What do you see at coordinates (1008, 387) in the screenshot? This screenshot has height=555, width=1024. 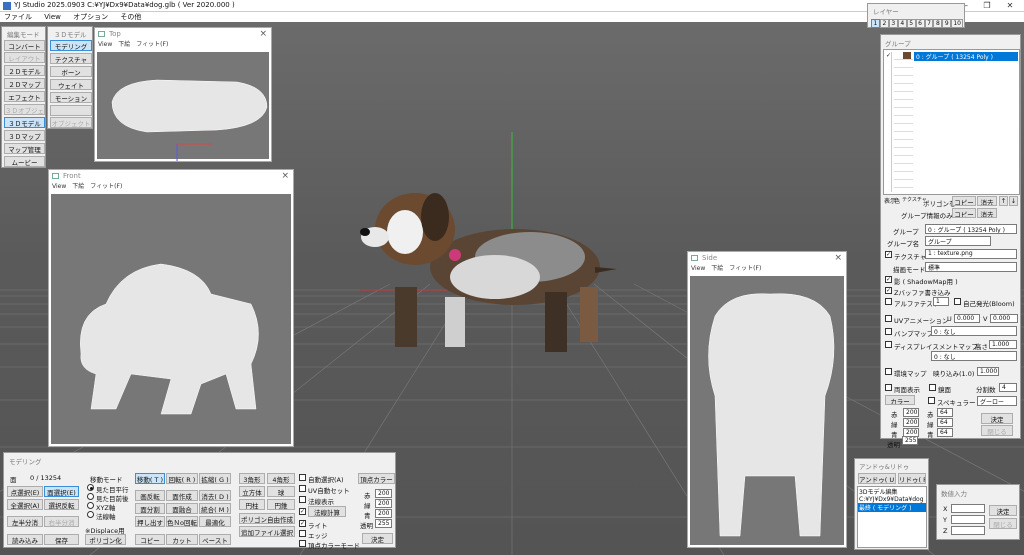 I see `split-field: 4` at bounding box center [1008, 387].